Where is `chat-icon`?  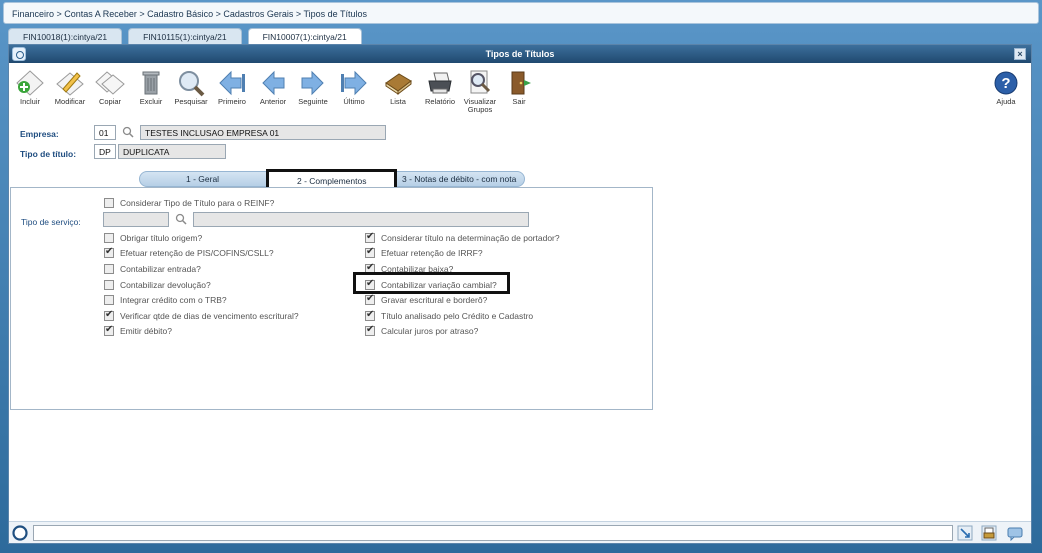 chat-icon is located at coordinates (1015, 533).